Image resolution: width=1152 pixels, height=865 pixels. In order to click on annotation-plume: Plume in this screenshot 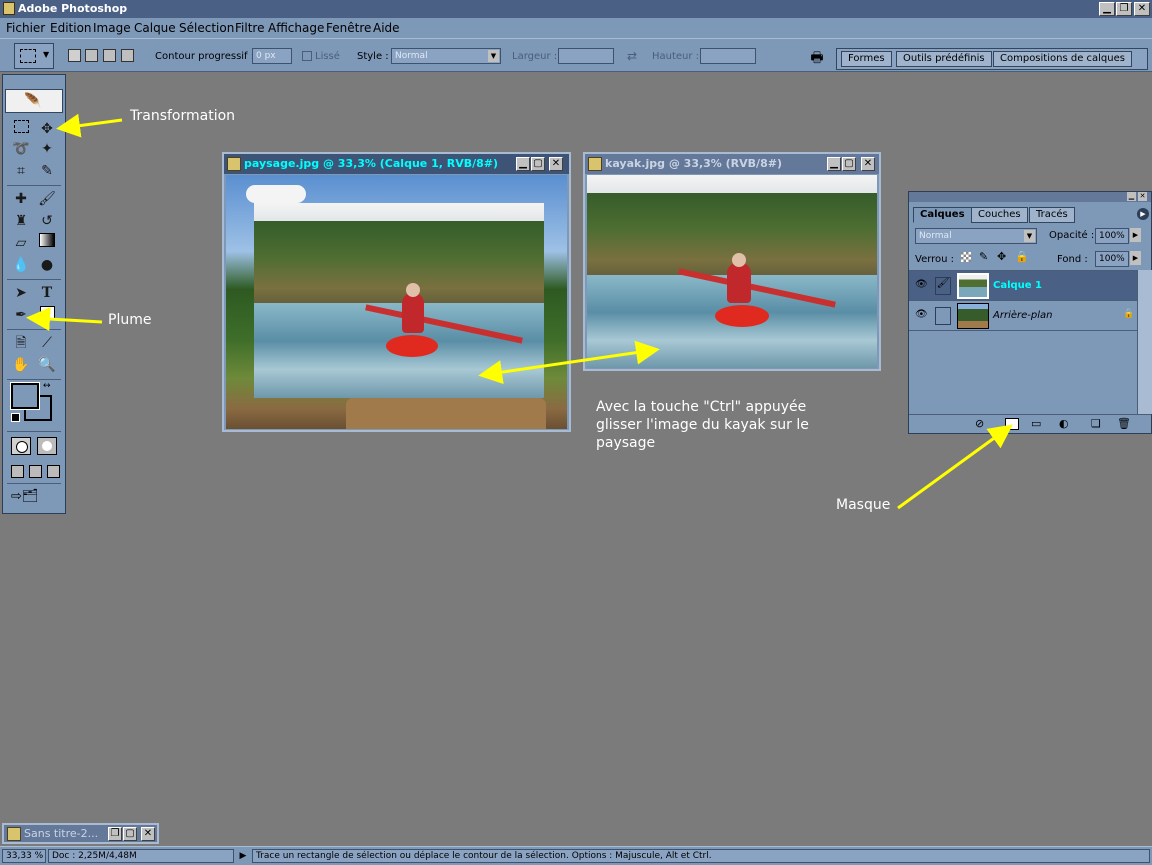, I will do `click(130, 320)`.